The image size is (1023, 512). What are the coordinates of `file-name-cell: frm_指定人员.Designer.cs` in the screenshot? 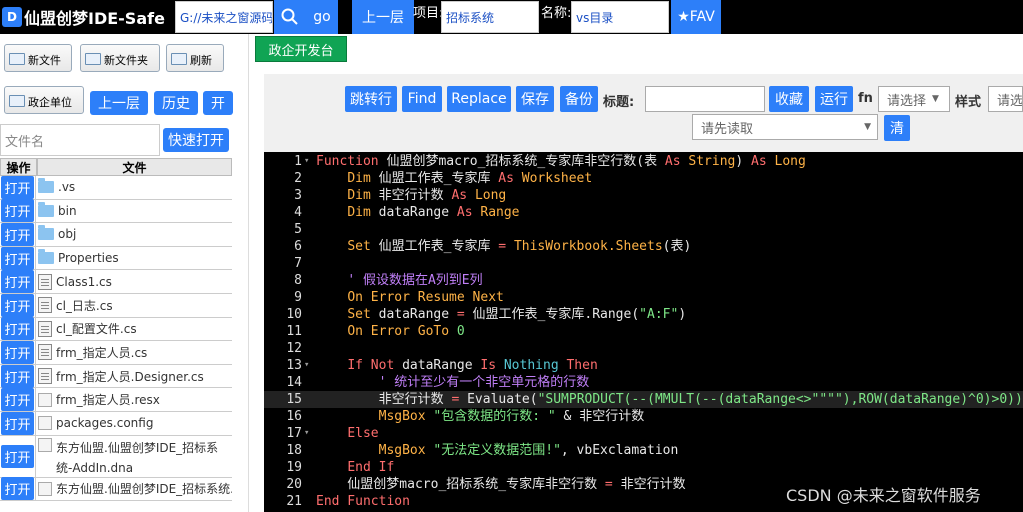 It's located at (134, 376).